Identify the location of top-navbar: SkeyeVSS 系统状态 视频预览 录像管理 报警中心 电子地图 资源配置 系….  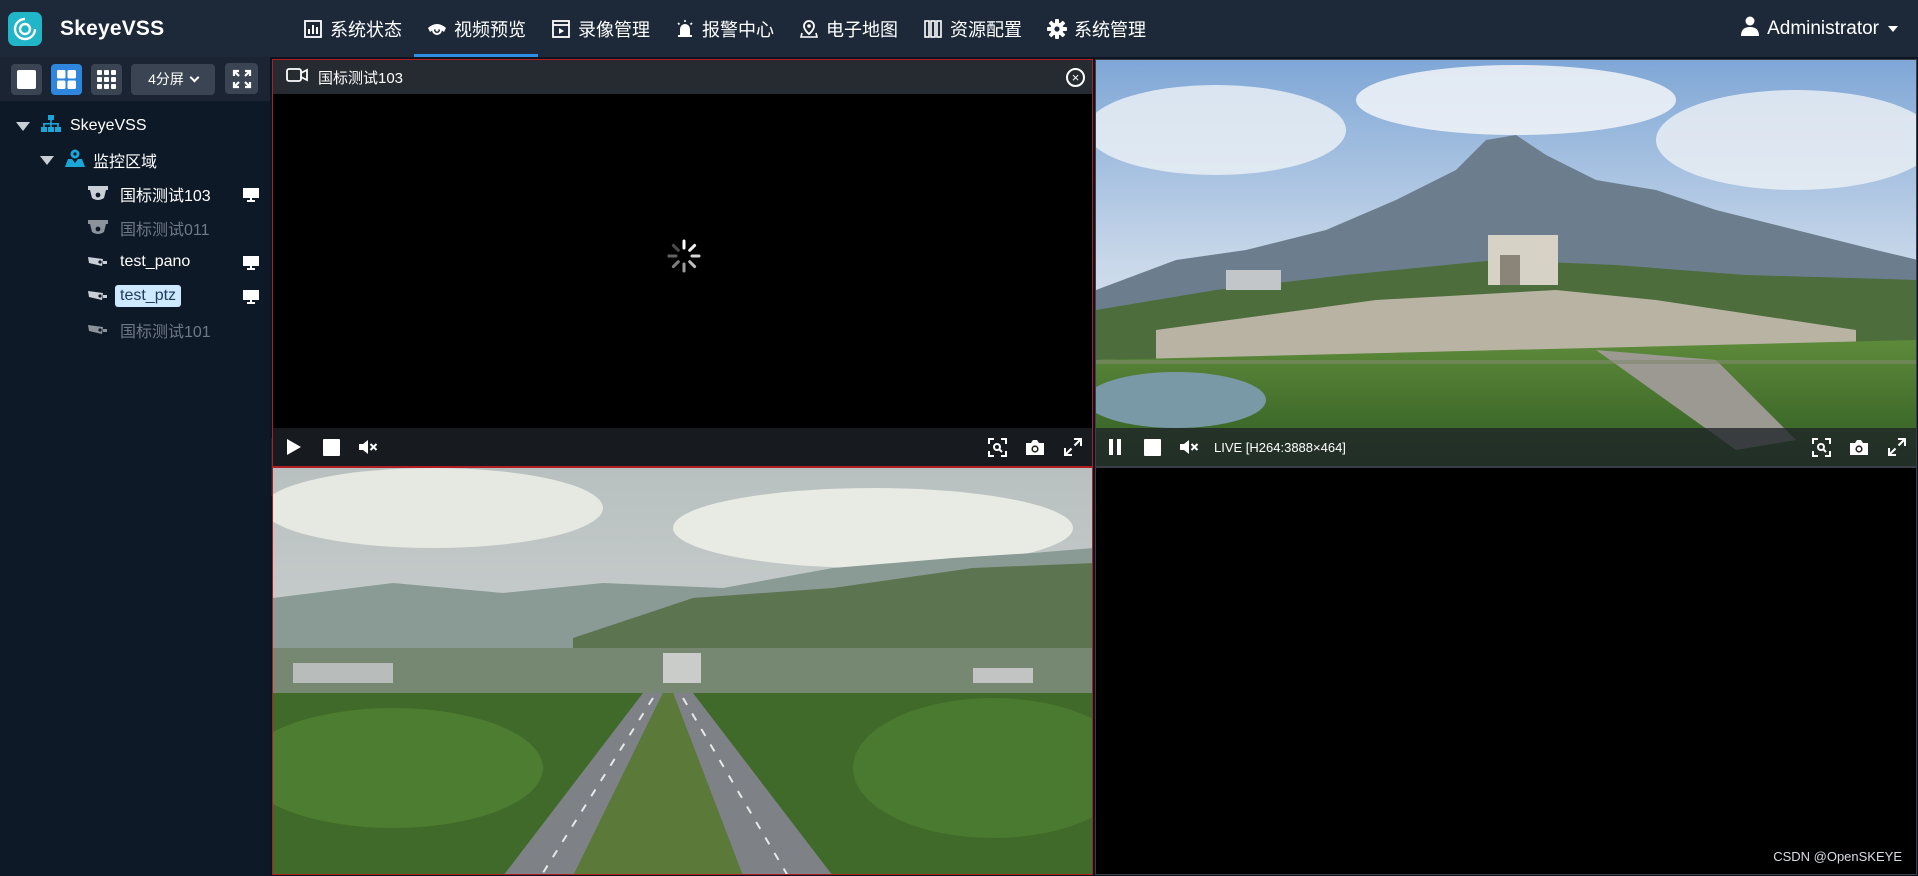
(959, 28).